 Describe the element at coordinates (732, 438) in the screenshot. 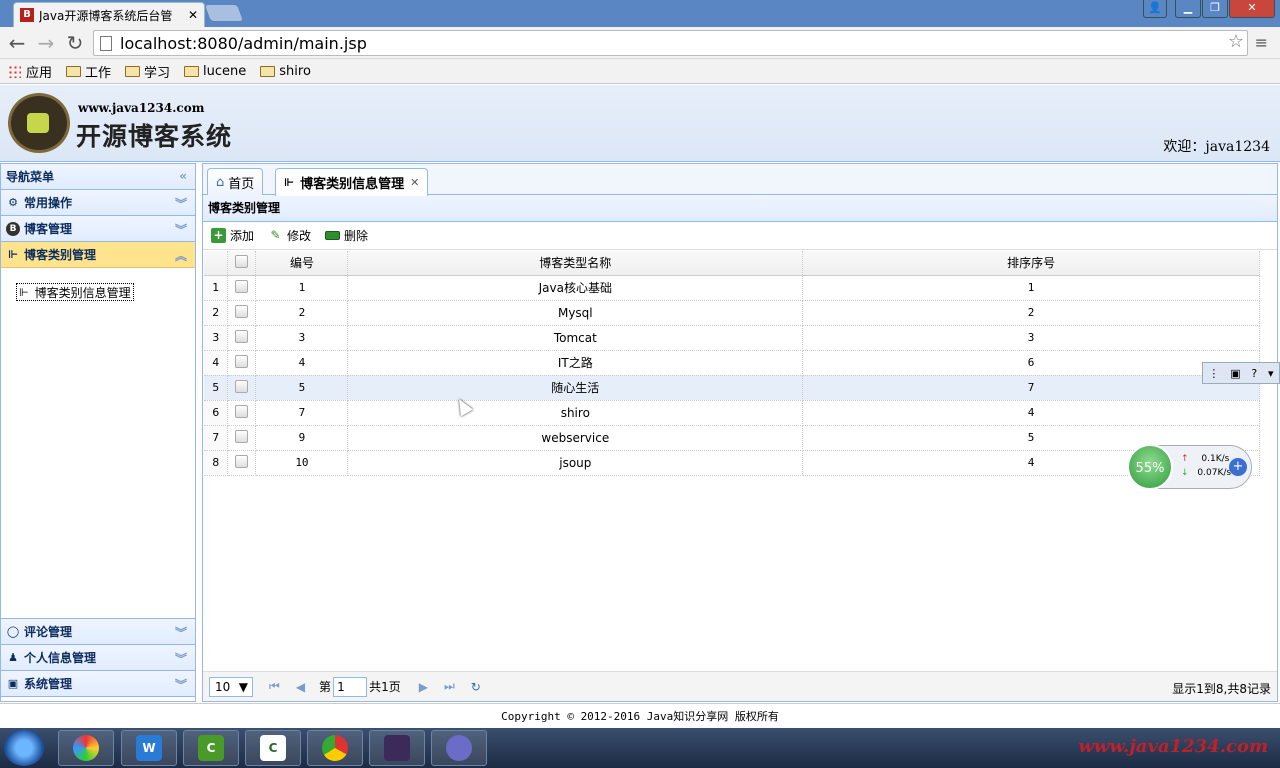

I see `table-row: 7 9 webservice 5` at that location.